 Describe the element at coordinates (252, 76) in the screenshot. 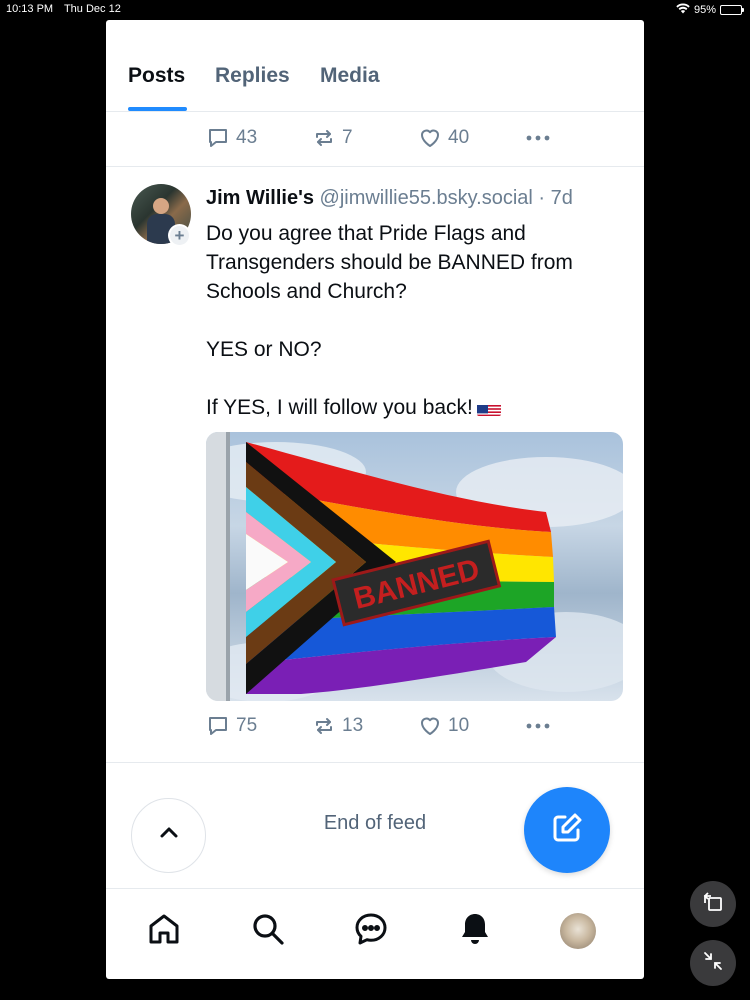

I see `tab-replies: Replies` at that location.